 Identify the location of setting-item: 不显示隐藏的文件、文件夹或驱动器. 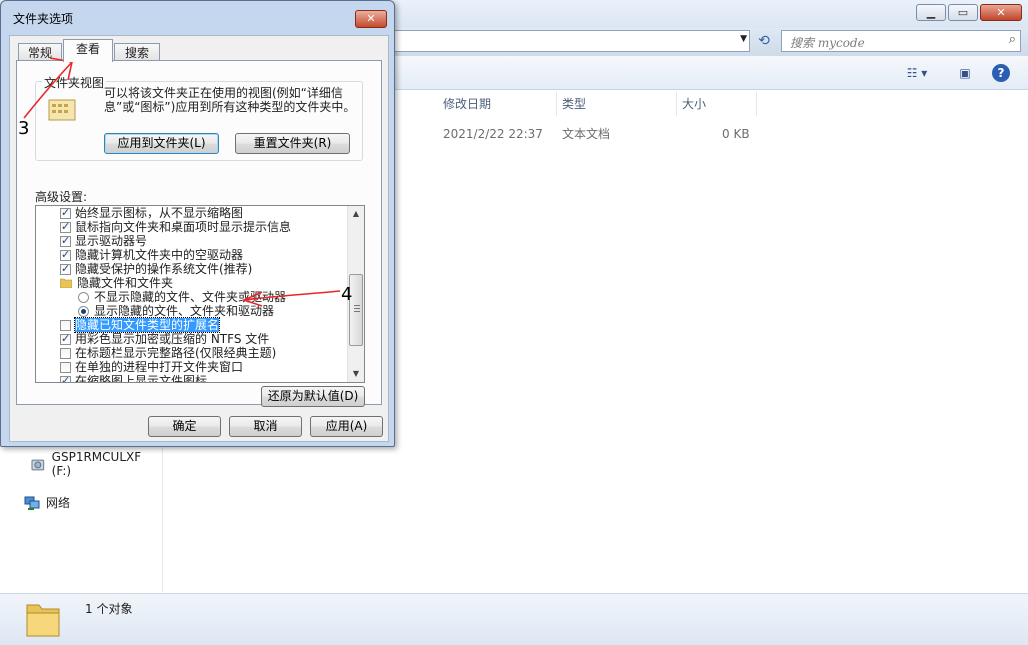
(182, 297).